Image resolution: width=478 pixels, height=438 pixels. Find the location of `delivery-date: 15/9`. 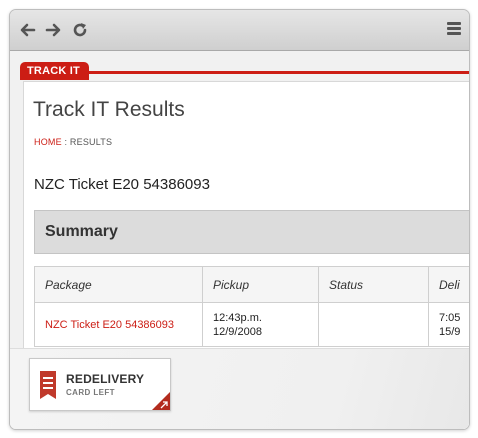

delivery-date: 15/9 is located at coordinates (450, 331).